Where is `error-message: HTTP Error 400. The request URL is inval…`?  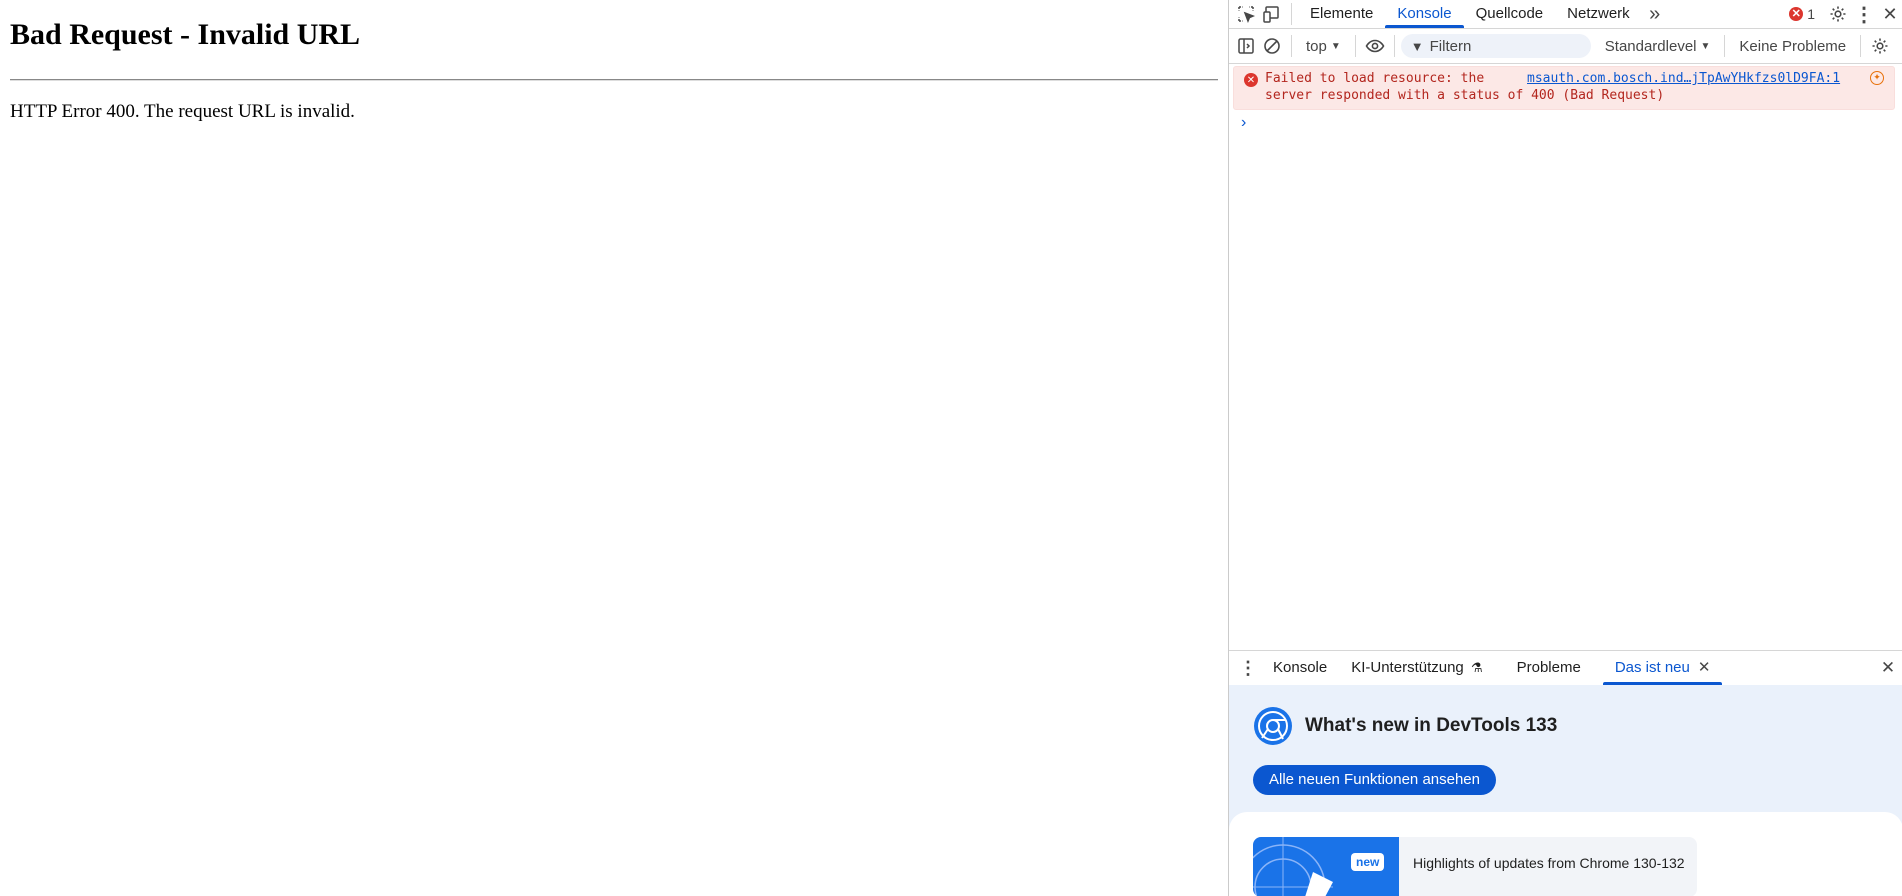
error-message: HTTP Error 400. The request URL is inval… is located at coordinates (182, 111).